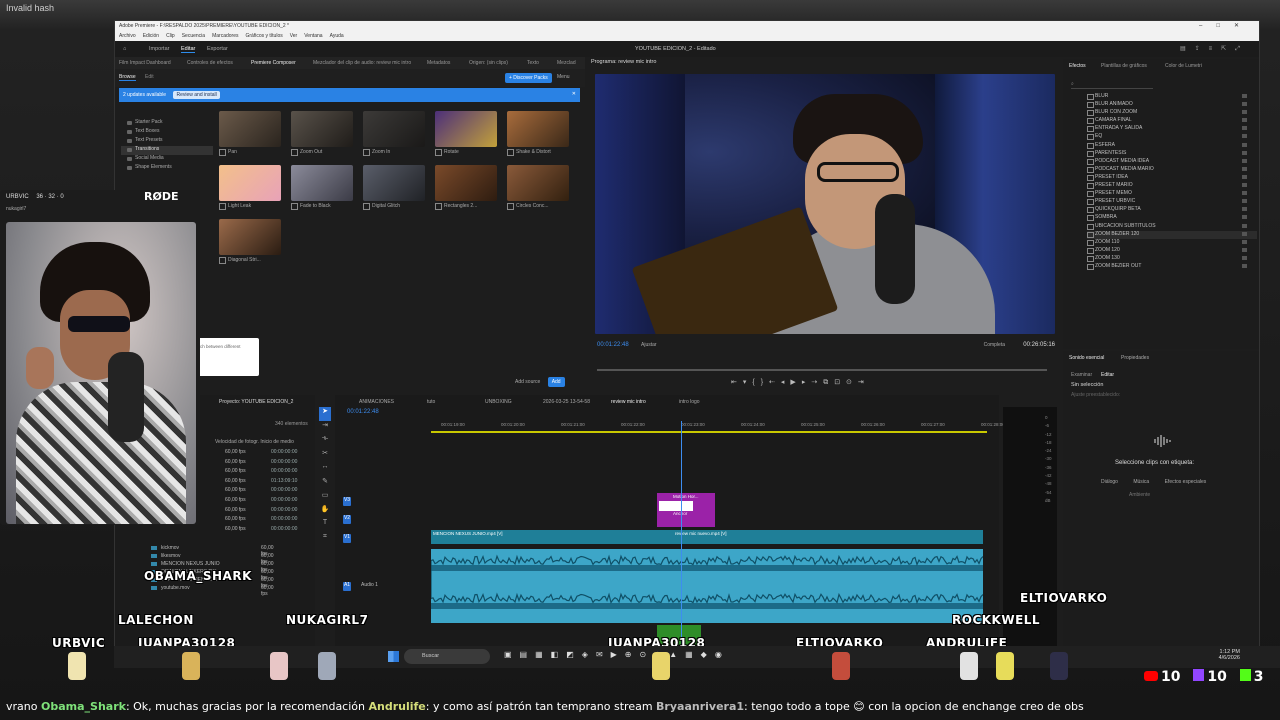 The width and height of the screenshot is (1280, 720). I want to click on playhead, so click(681, 535).